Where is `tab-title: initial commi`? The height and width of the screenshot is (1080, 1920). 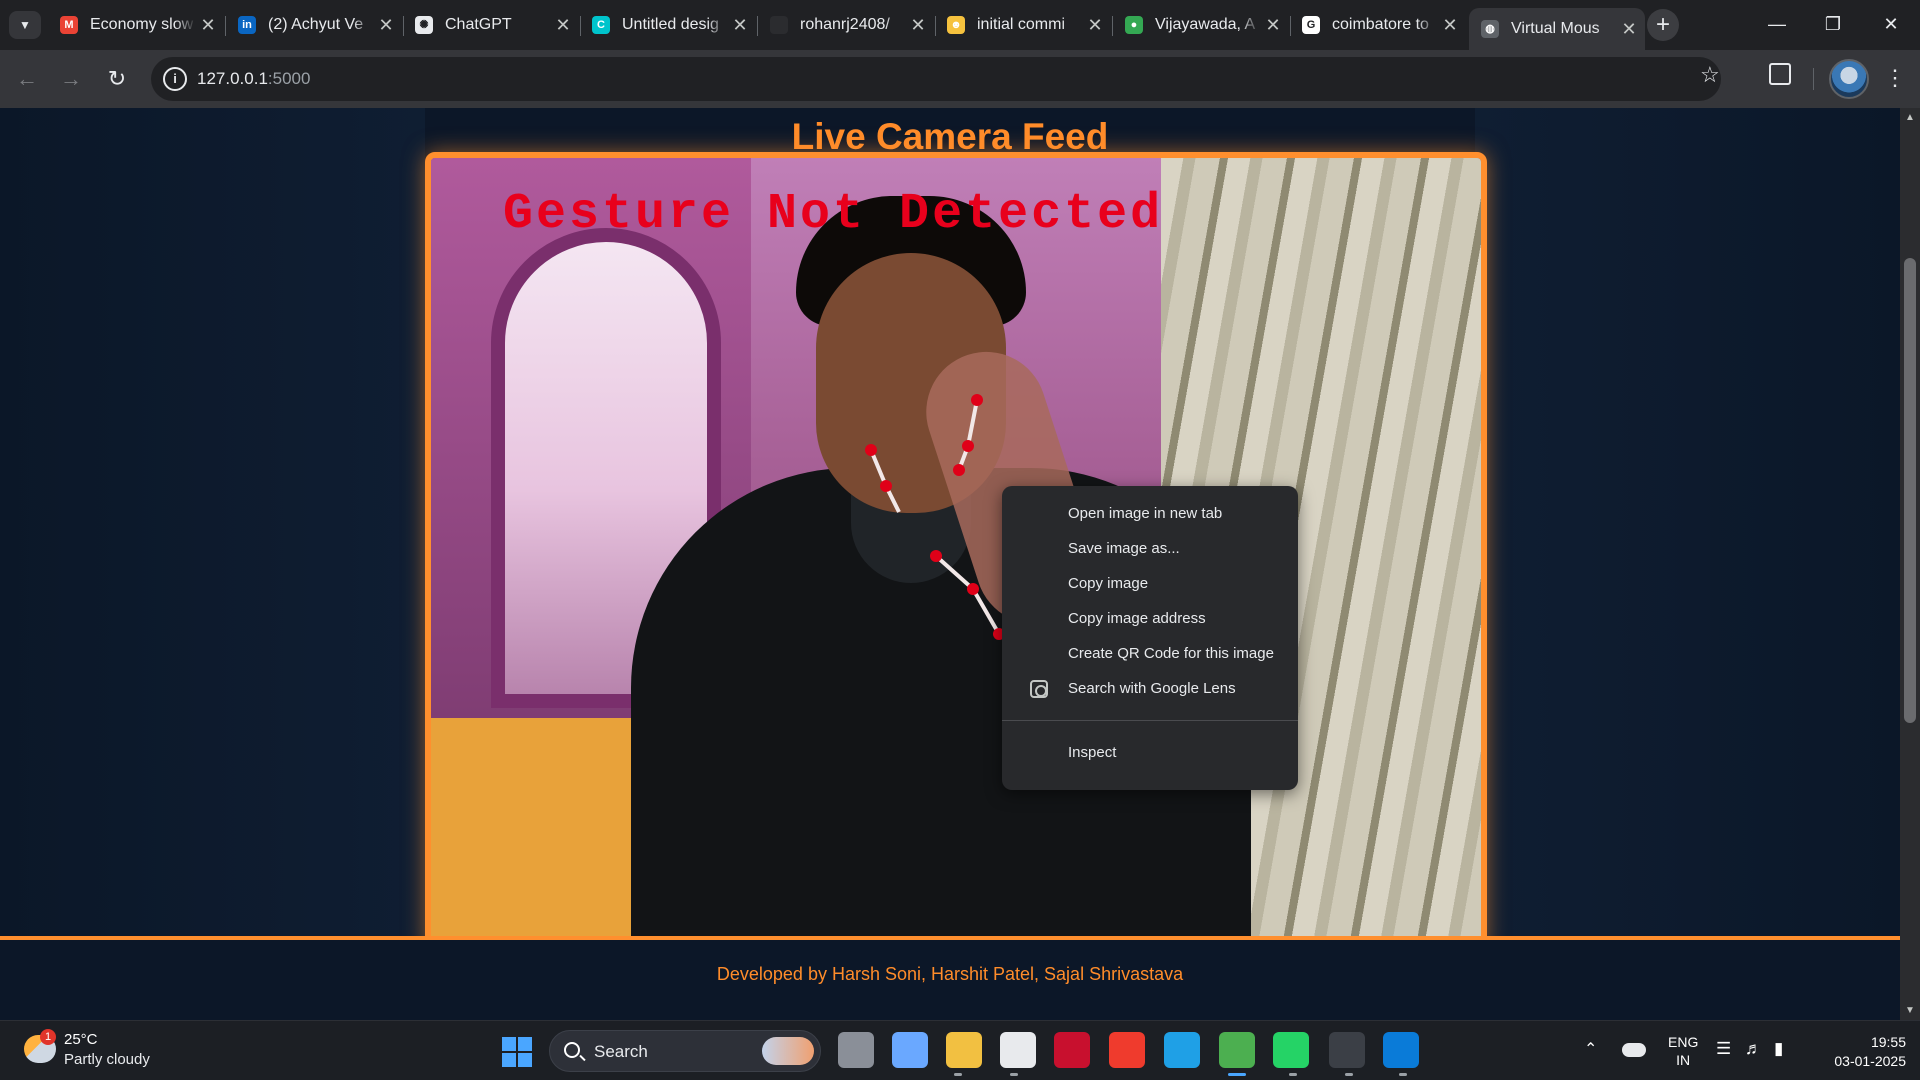
tab-title: initial commi is located at coordinates (1021, 24).